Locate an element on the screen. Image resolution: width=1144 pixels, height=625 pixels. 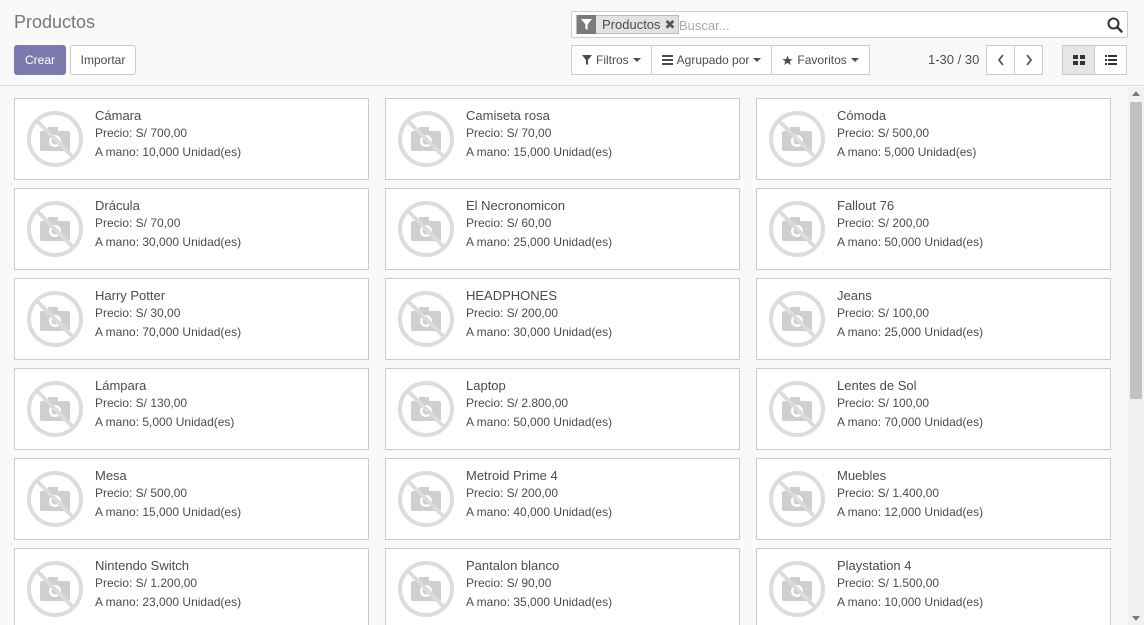
product-stock: A mano: 40,000 Unidad(es) is located at coordinates (539, 512).